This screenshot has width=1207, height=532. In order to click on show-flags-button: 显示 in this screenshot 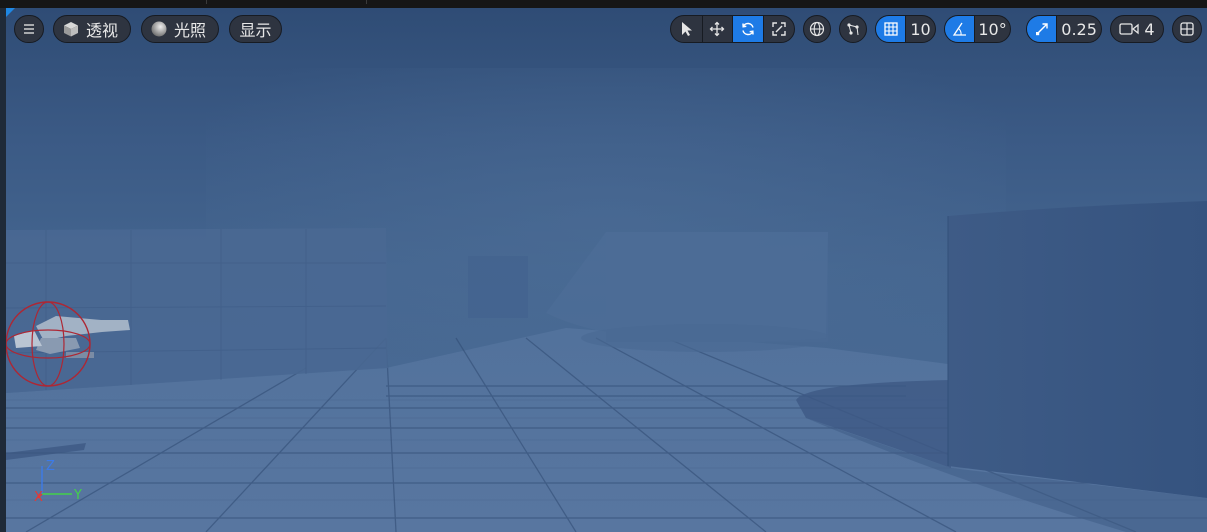, I will do `click(255, 29)`.